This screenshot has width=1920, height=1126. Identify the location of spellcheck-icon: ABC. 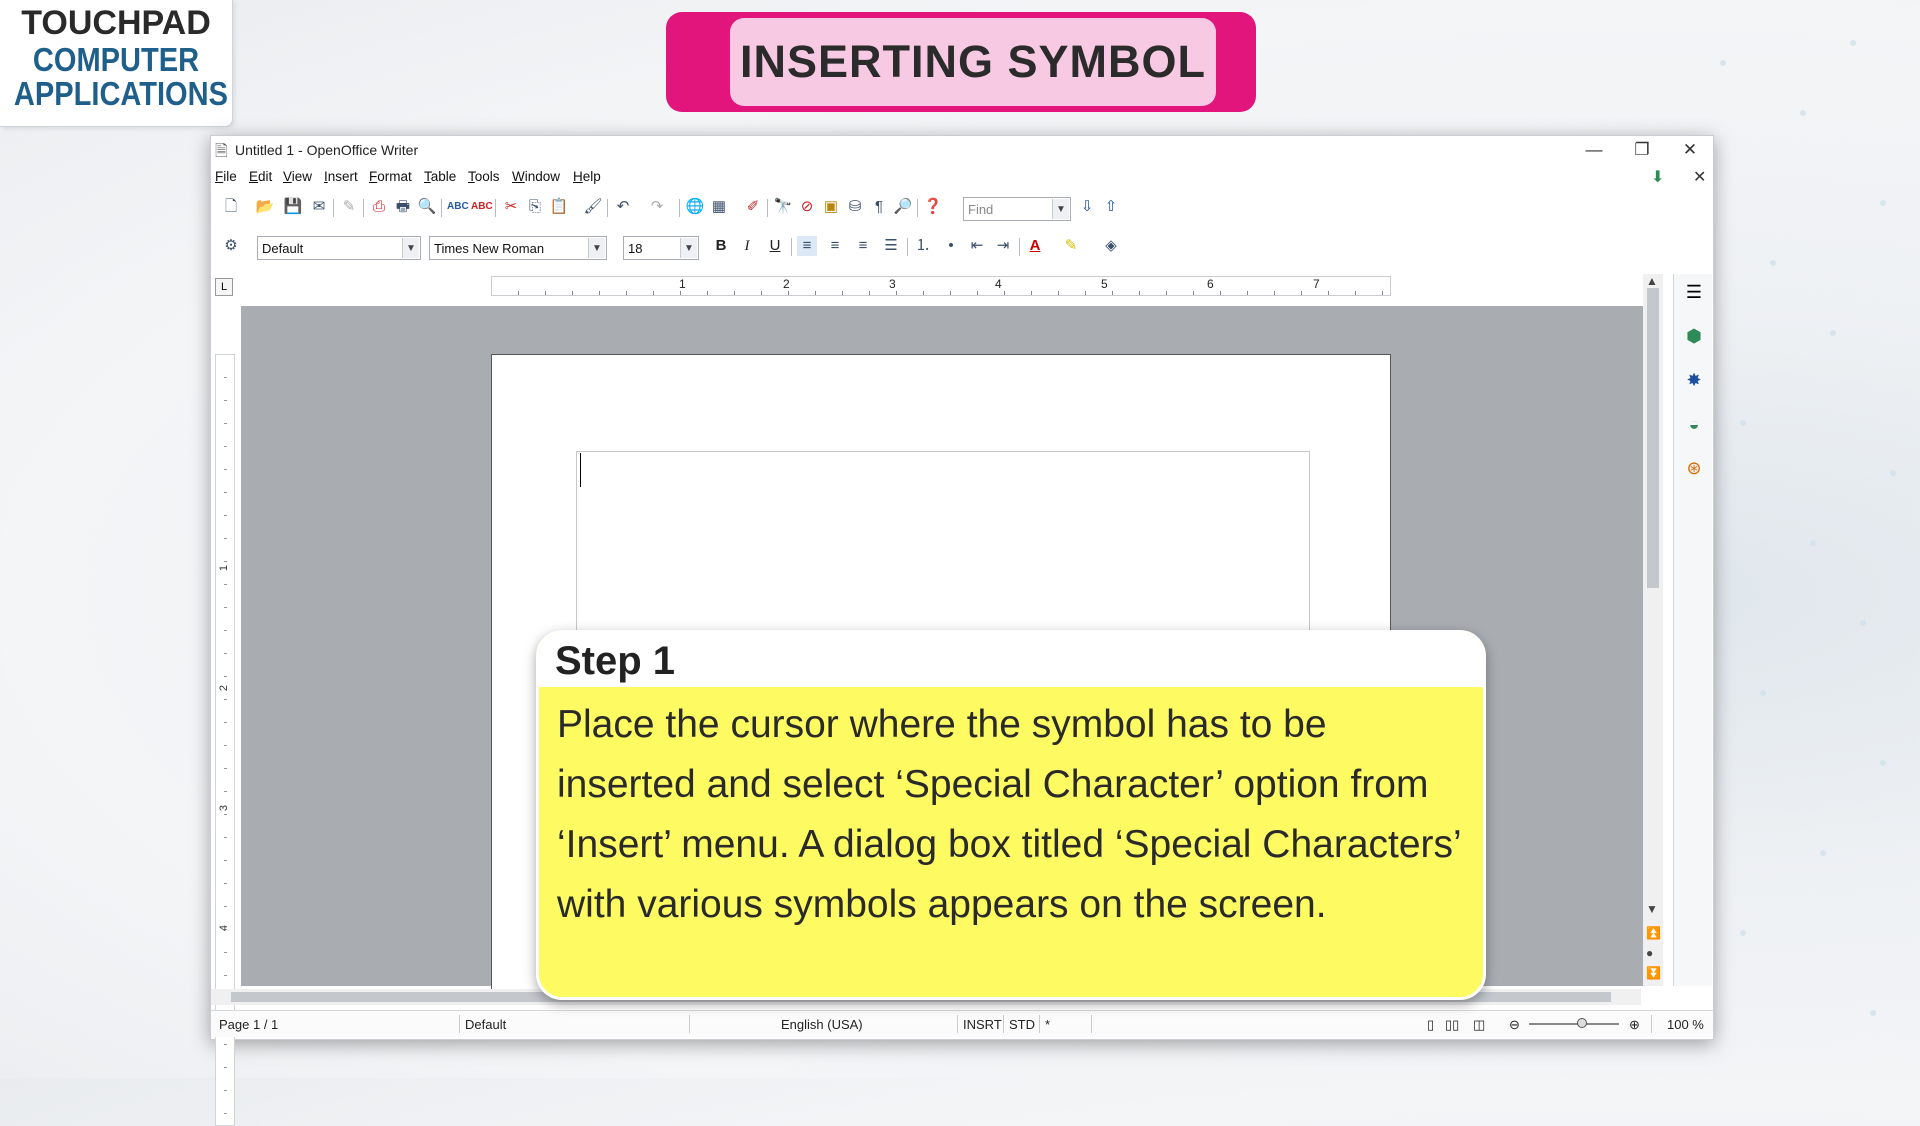
(458, 207).